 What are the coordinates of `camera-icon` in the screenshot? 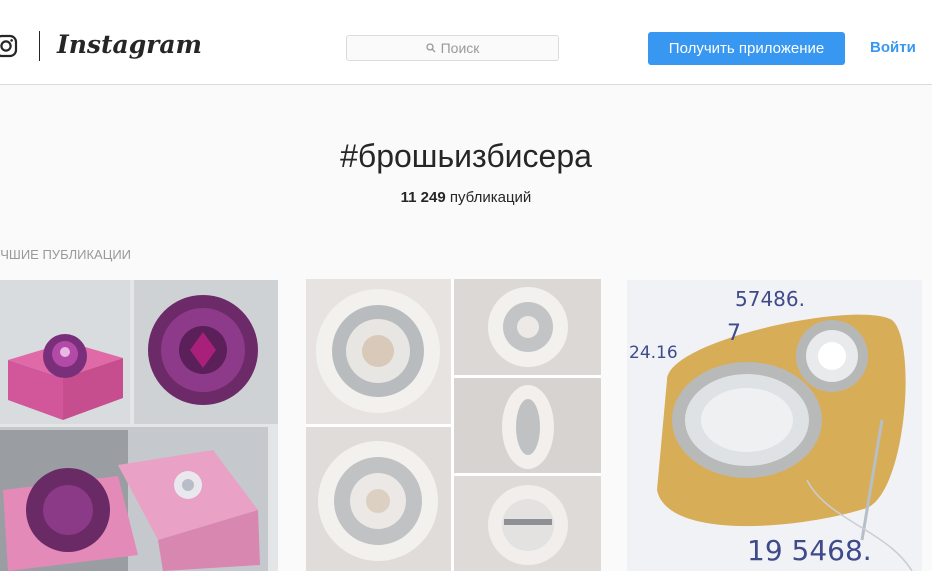 It's located at (9, 46).